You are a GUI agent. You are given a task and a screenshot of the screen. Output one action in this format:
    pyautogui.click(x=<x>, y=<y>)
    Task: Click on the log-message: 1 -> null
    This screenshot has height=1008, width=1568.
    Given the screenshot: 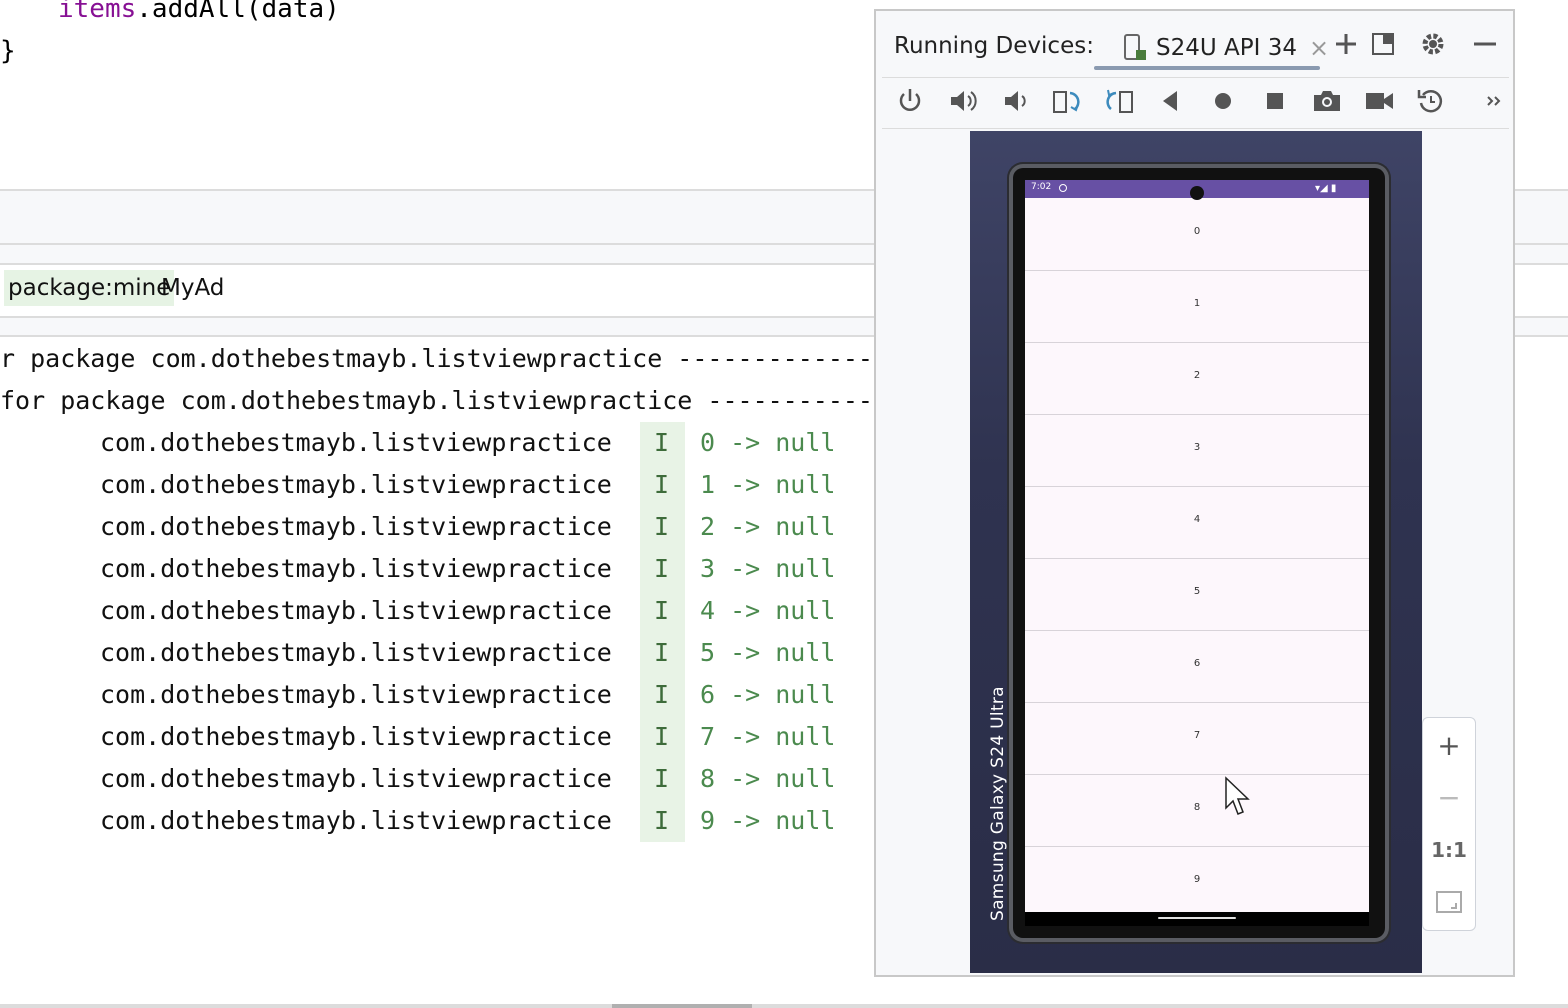 What is the action you would take?
    pyautogui.click(x=768, y=484)
    